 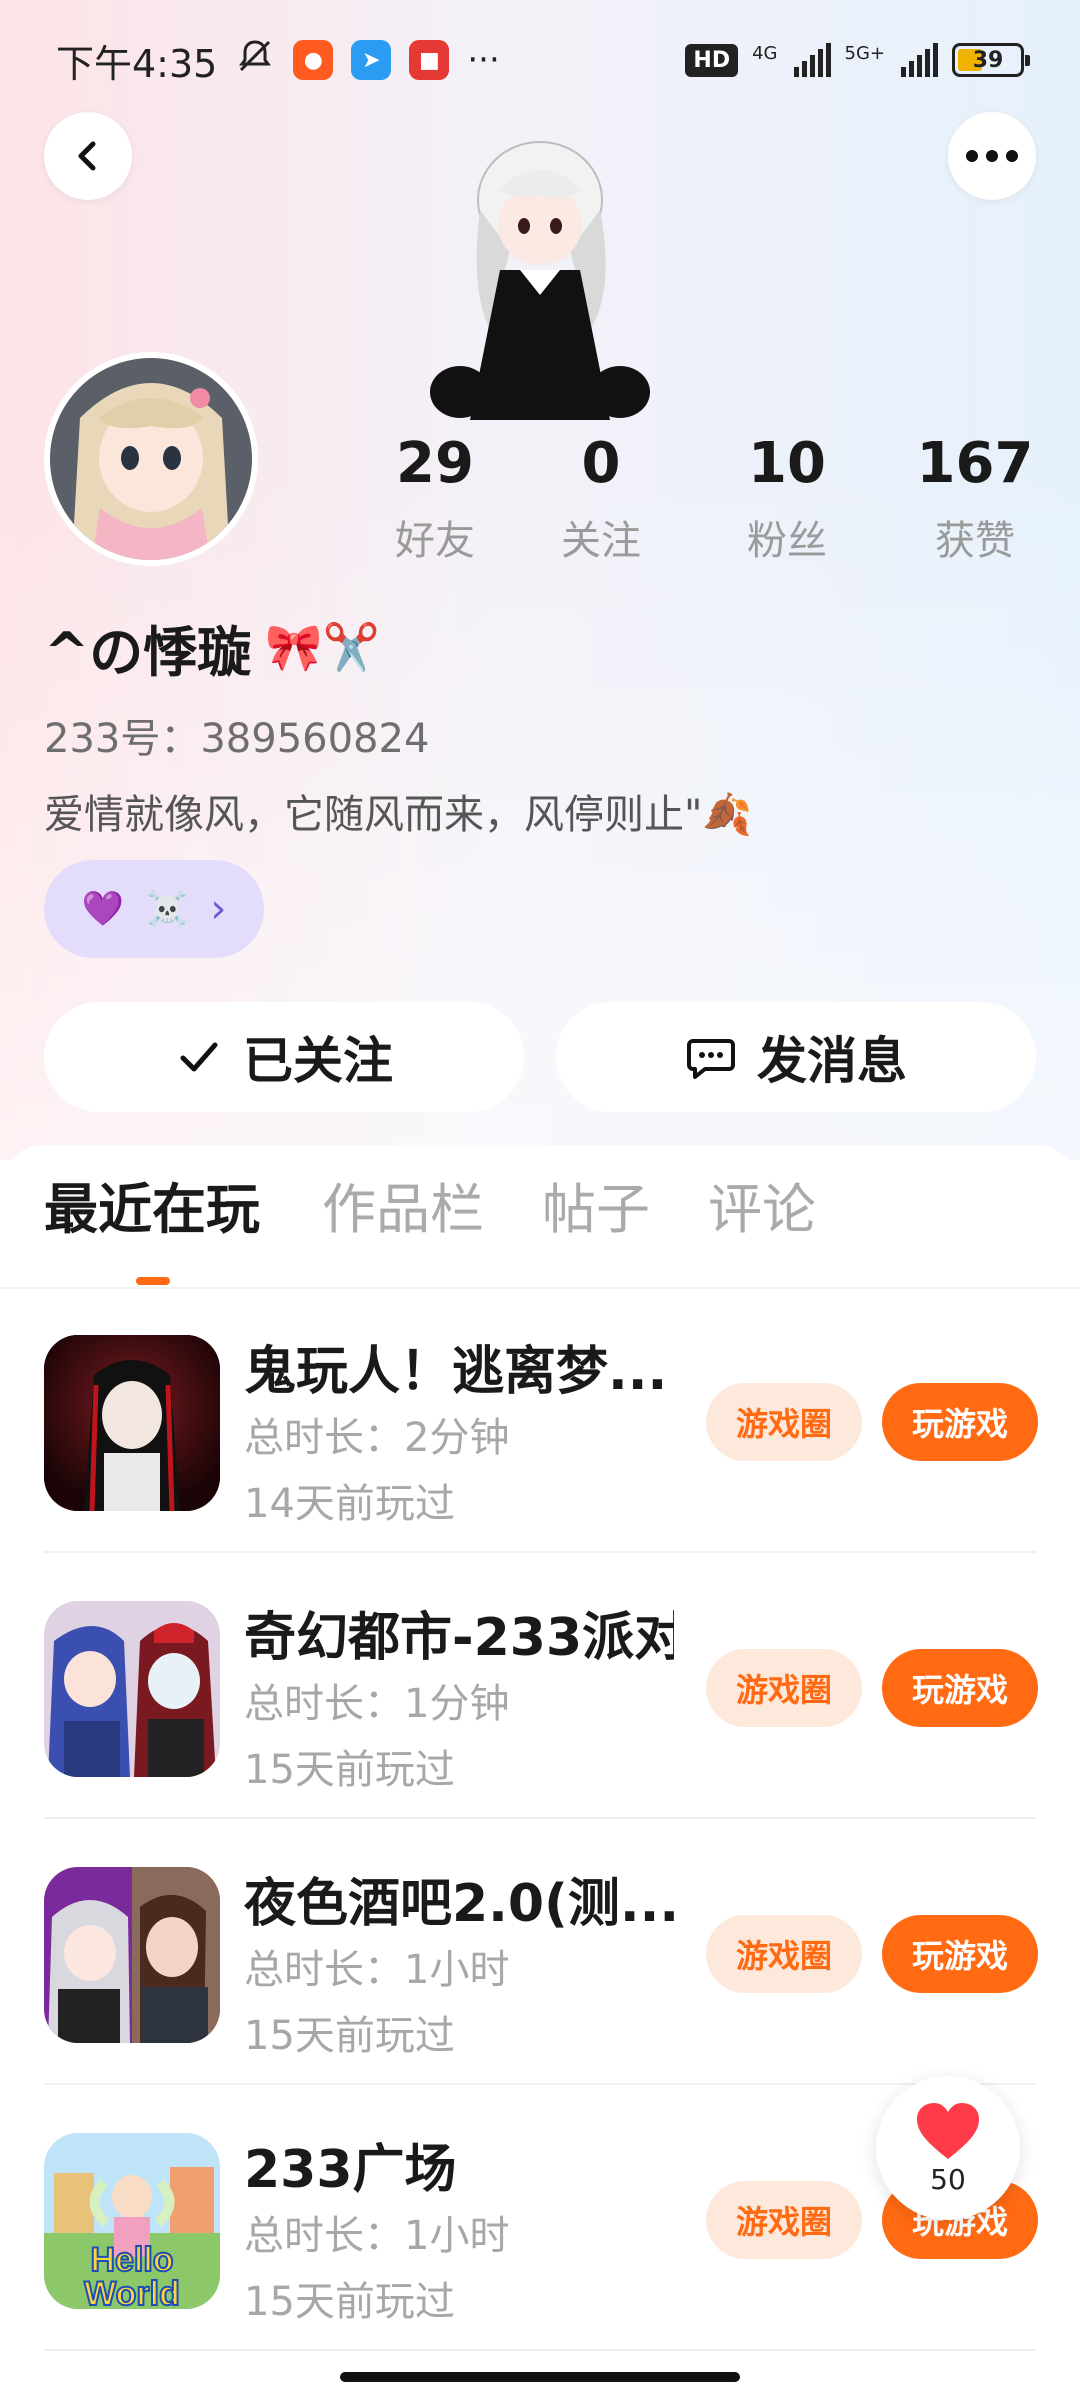 What do you see at coordinates (237, 739) in the screenshot?
I see `account-id: 233号：389560824` at bounding box center [237, 739].